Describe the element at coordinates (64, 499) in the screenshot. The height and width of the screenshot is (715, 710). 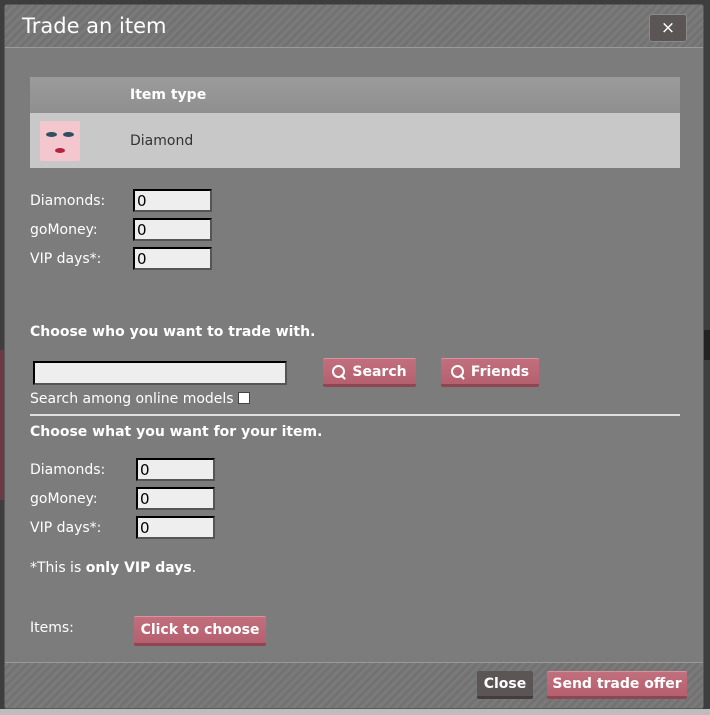
I see `want-gomoney-label: goMoney:` at that location.